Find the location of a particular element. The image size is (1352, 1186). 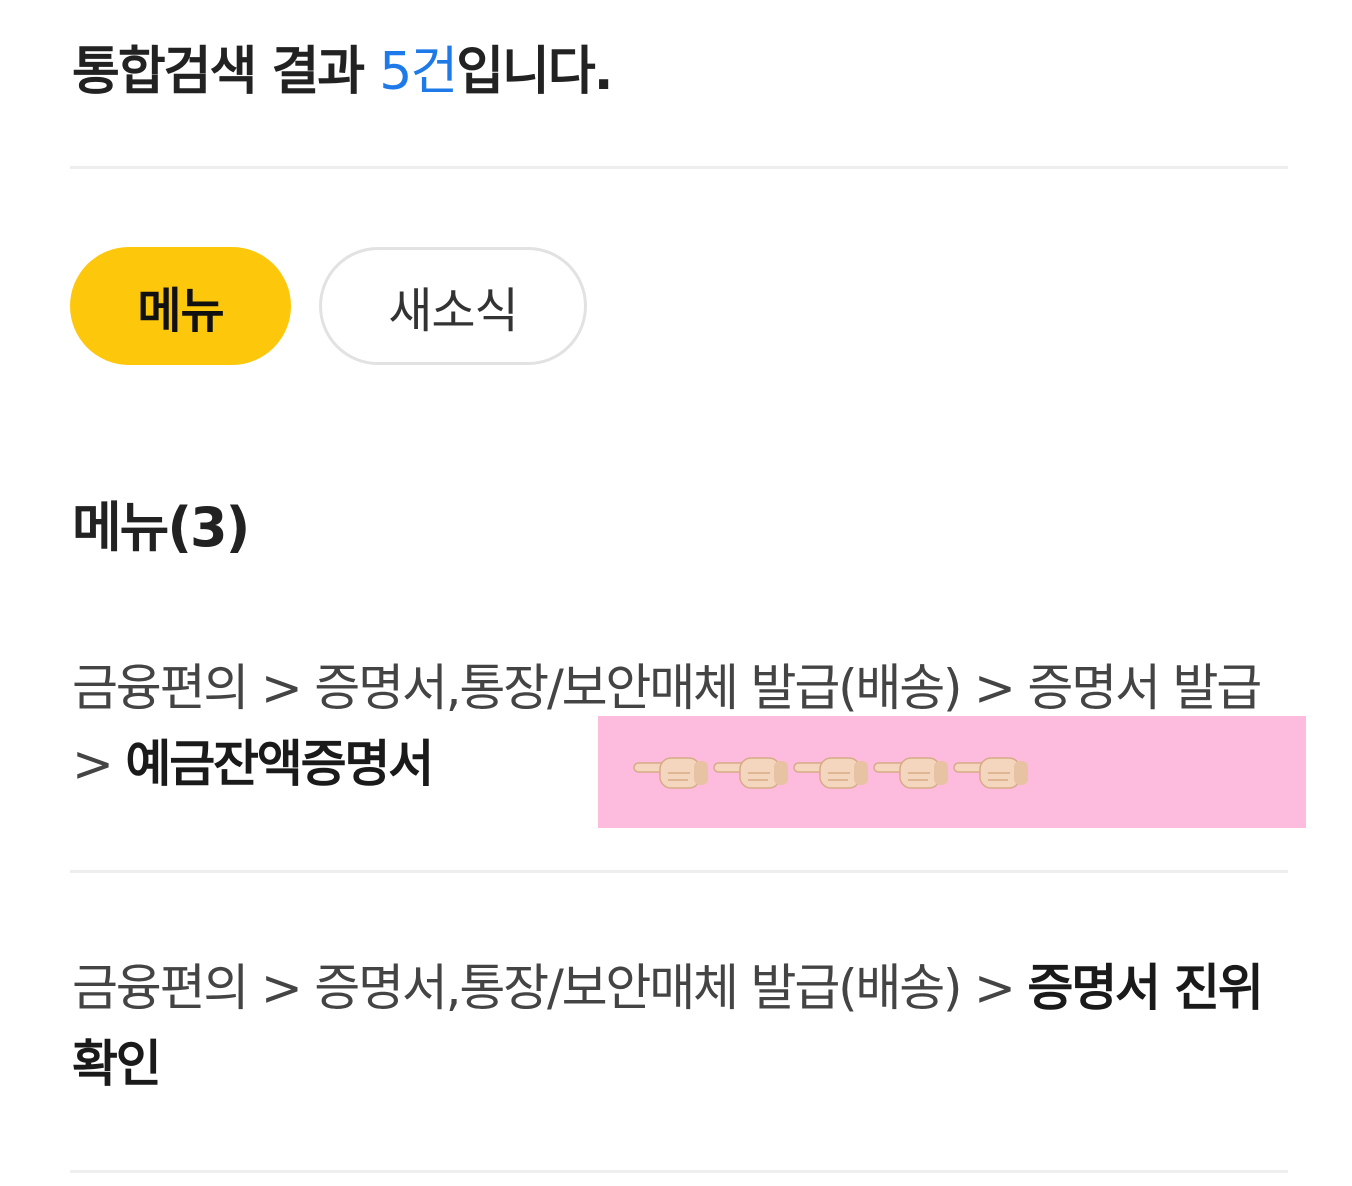

result-leaf: 예금잔액증명서 is located at coordinates (279, 764).